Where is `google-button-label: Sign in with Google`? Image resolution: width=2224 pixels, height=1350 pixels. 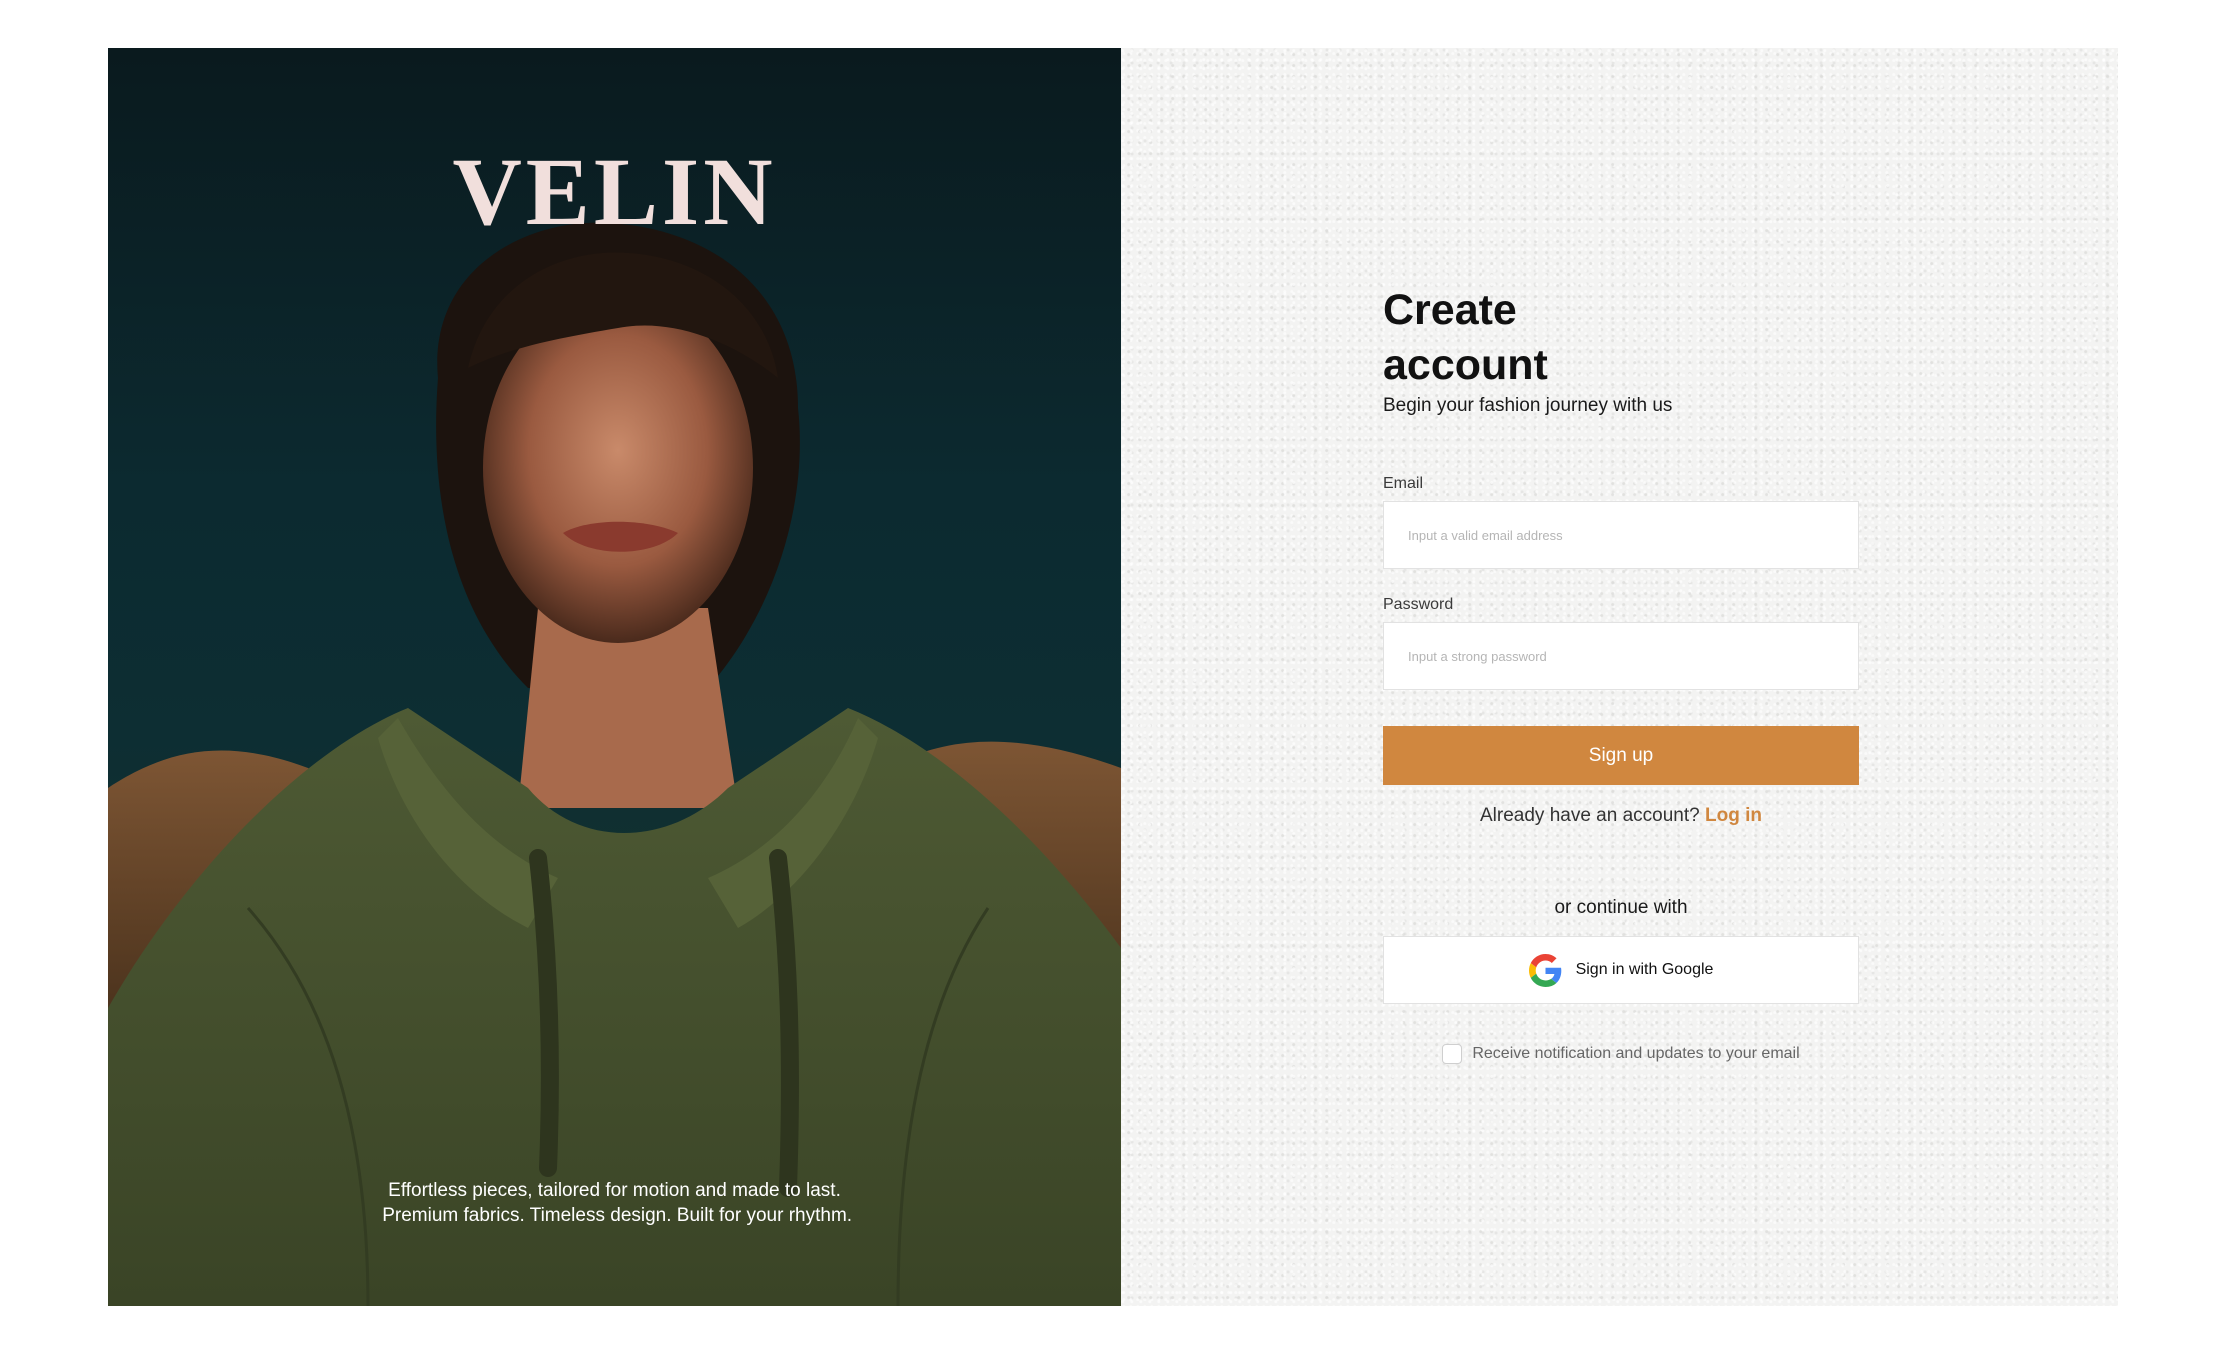 google-button-label: Sign in with Google is located at coordinates (1644, 969).